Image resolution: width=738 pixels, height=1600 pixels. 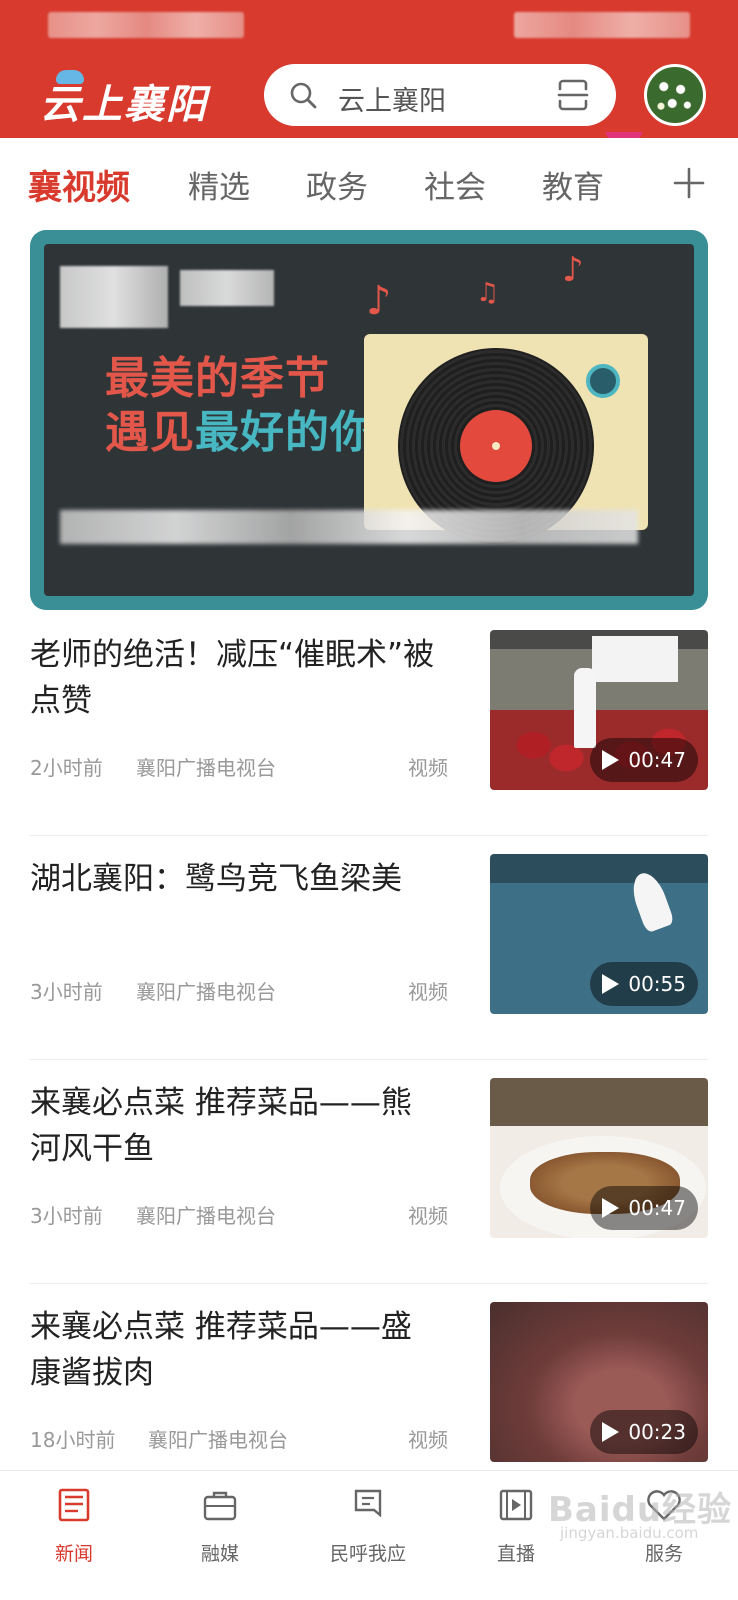 What do you see at coordinates (657, 1432) in the screenshot?
I see `video-duration: 00:23` at bounding box center [657, 1432].